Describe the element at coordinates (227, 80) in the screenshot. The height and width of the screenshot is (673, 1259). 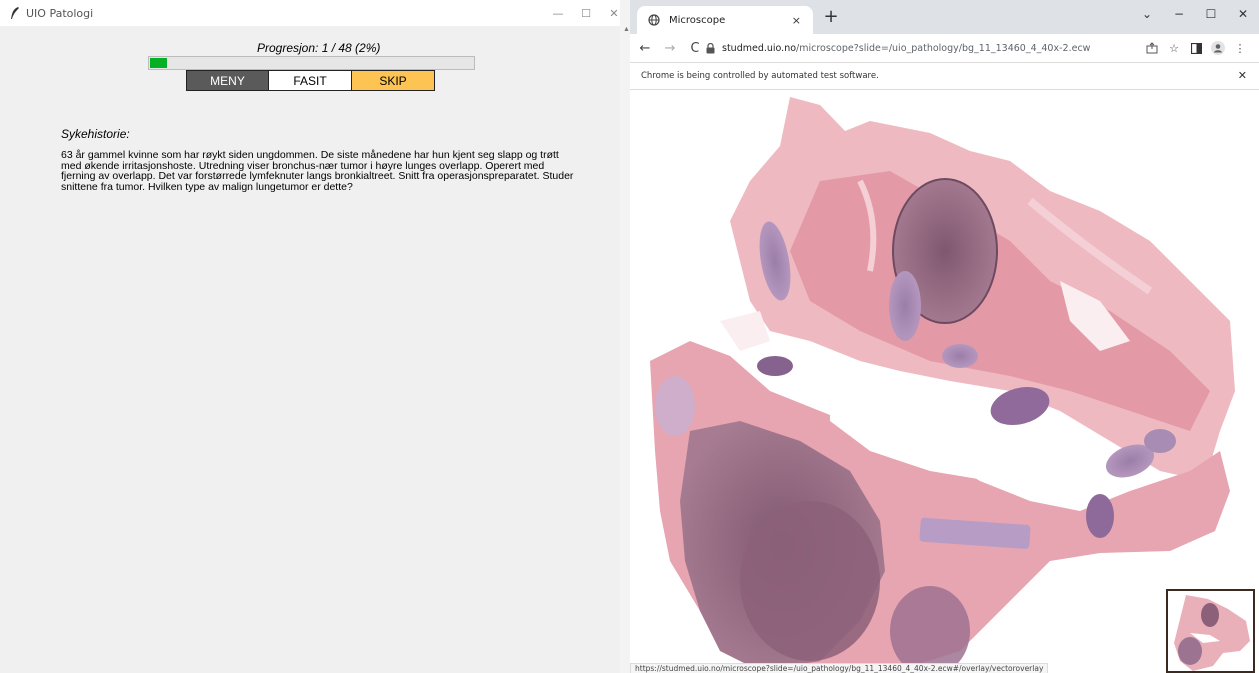
I see `menu-button: MENY` at that location.